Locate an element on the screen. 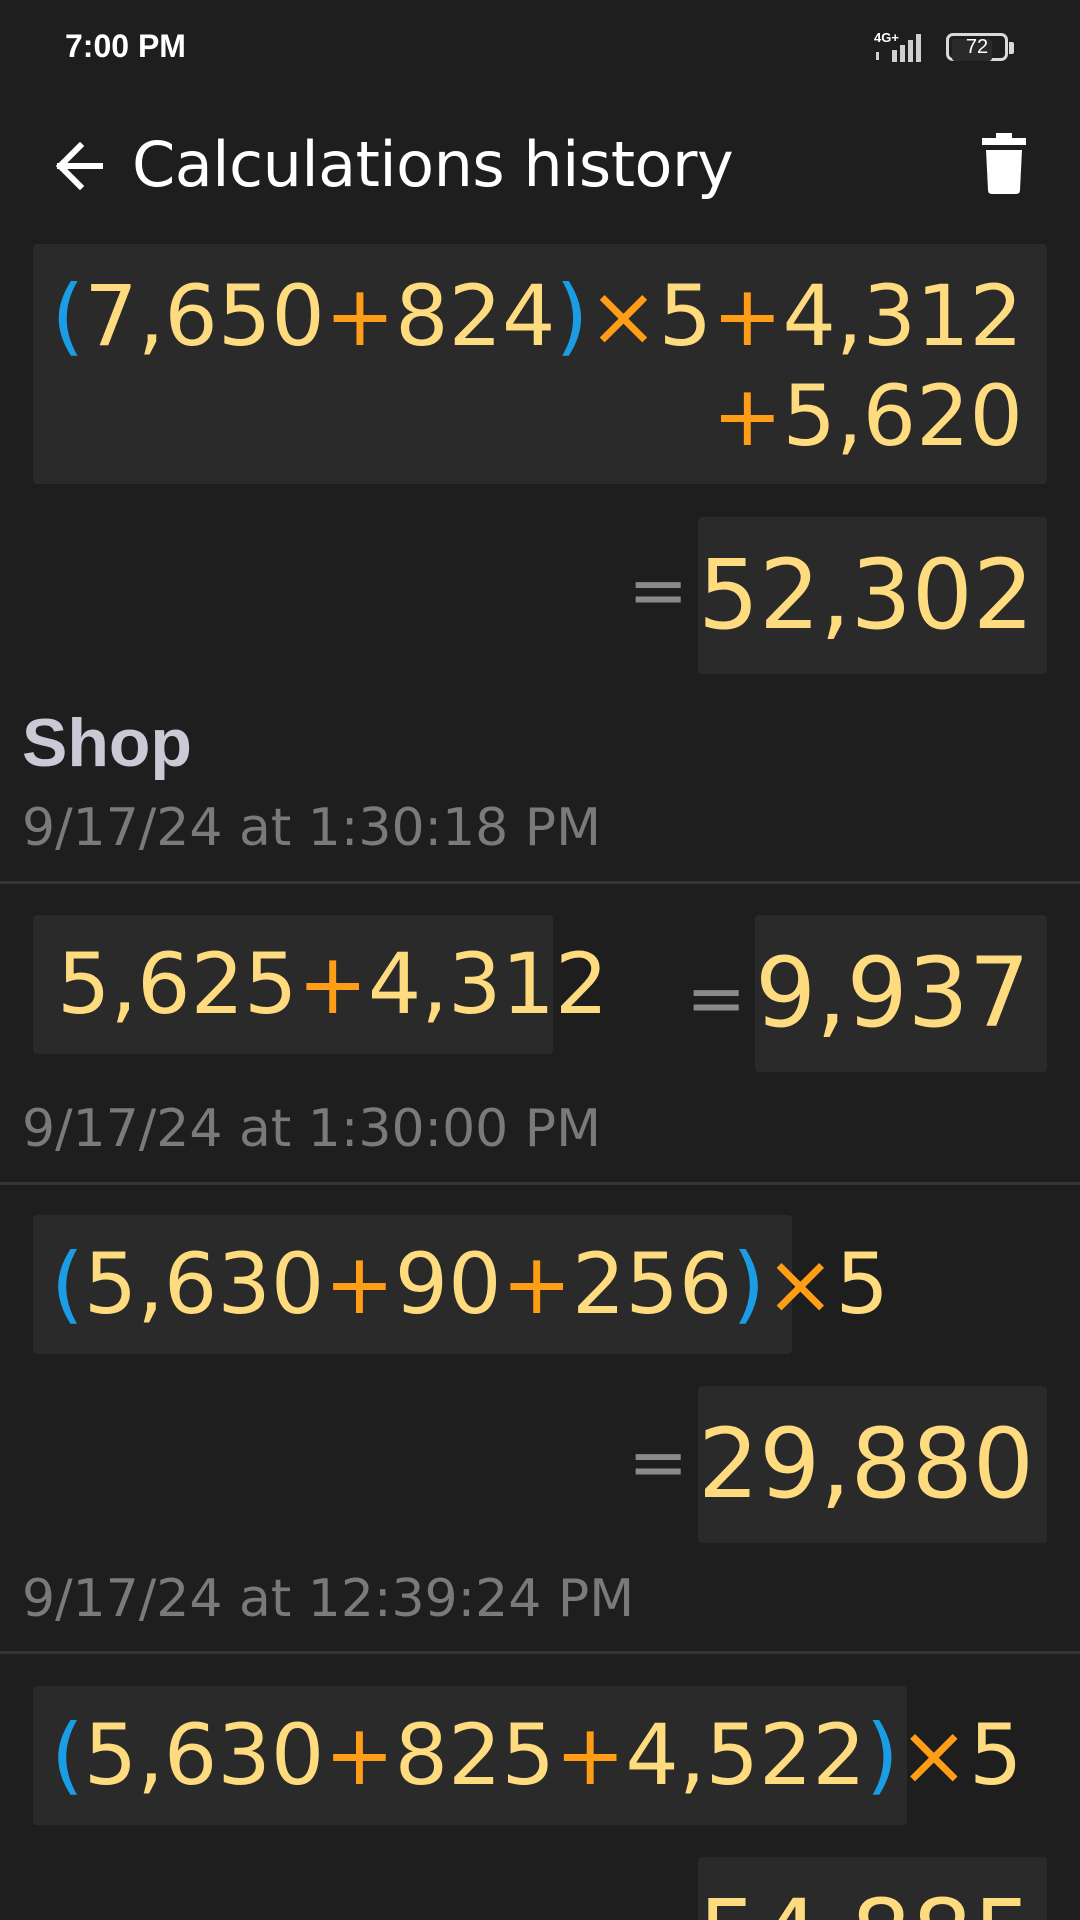 Image resolution: width=1080 pixels, height=1920 pixels. app-bar: Calculations history is located at coordinates (540, 165).